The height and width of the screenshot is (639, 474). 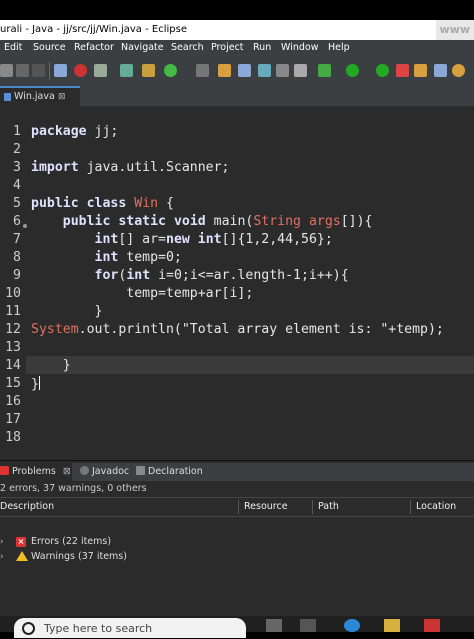 What do you see at coordinates (104, 472) in the screenshot?
I see `tab-javadoc: Javadoc` at bounding box center [104, 472].